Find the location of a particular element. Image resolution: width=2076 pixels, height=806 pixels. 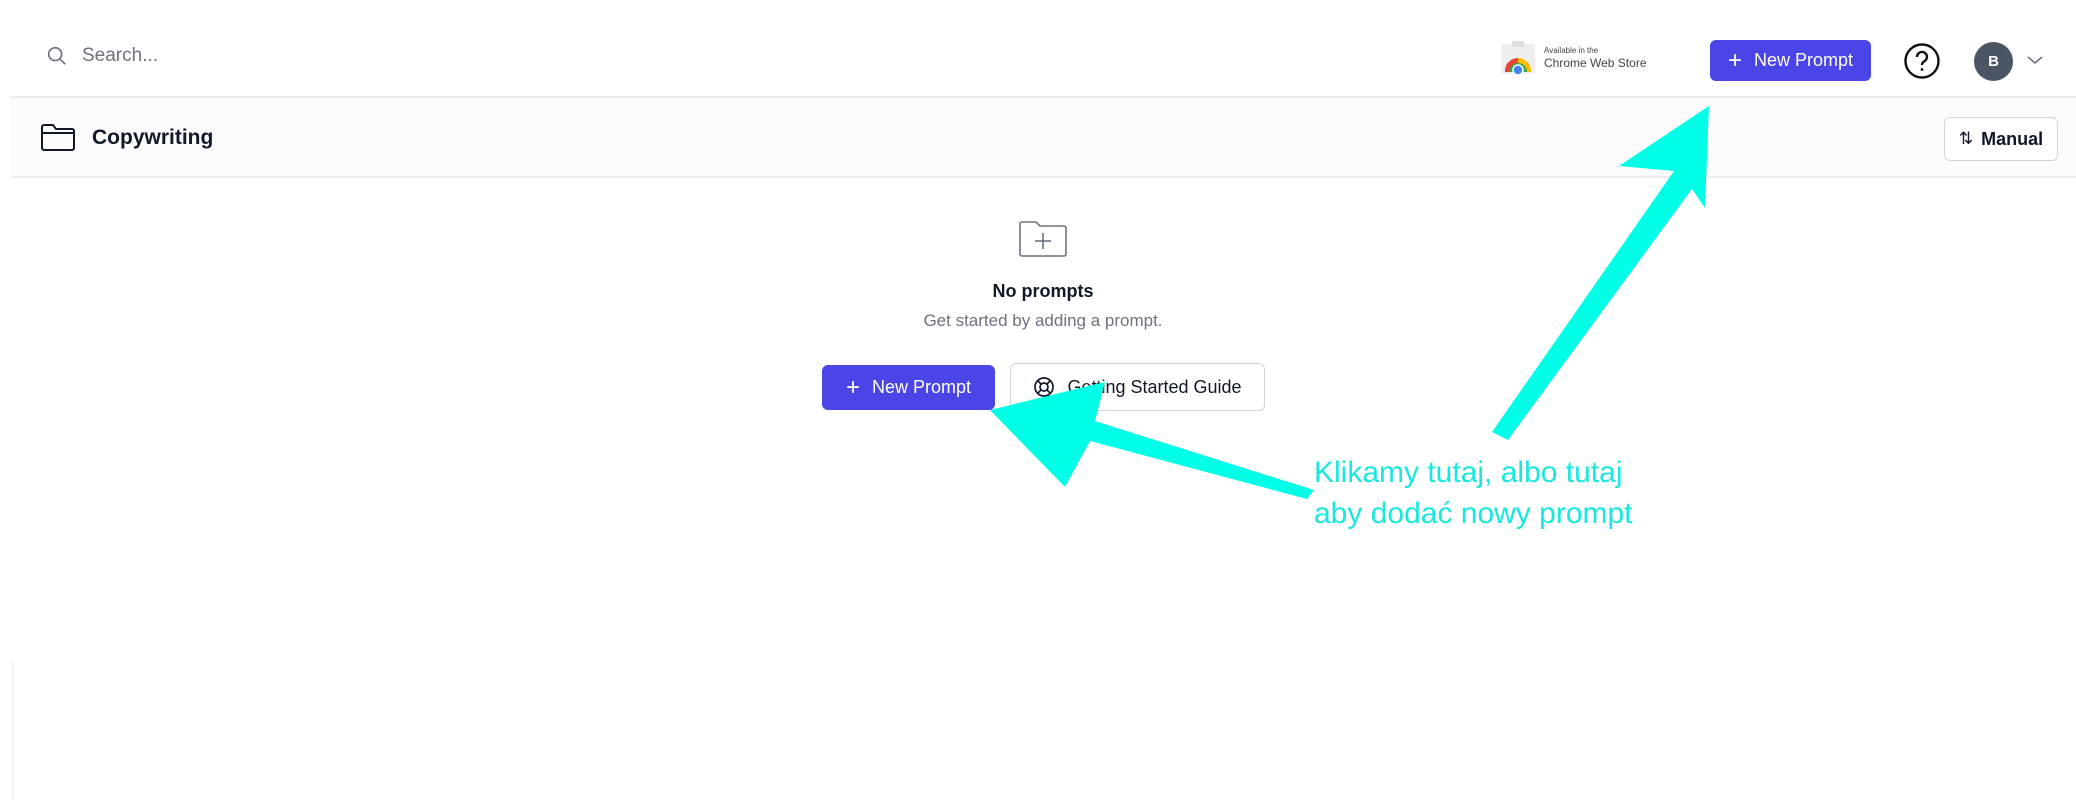

annotation-arrow-right is located at coordinates (1600, 273).